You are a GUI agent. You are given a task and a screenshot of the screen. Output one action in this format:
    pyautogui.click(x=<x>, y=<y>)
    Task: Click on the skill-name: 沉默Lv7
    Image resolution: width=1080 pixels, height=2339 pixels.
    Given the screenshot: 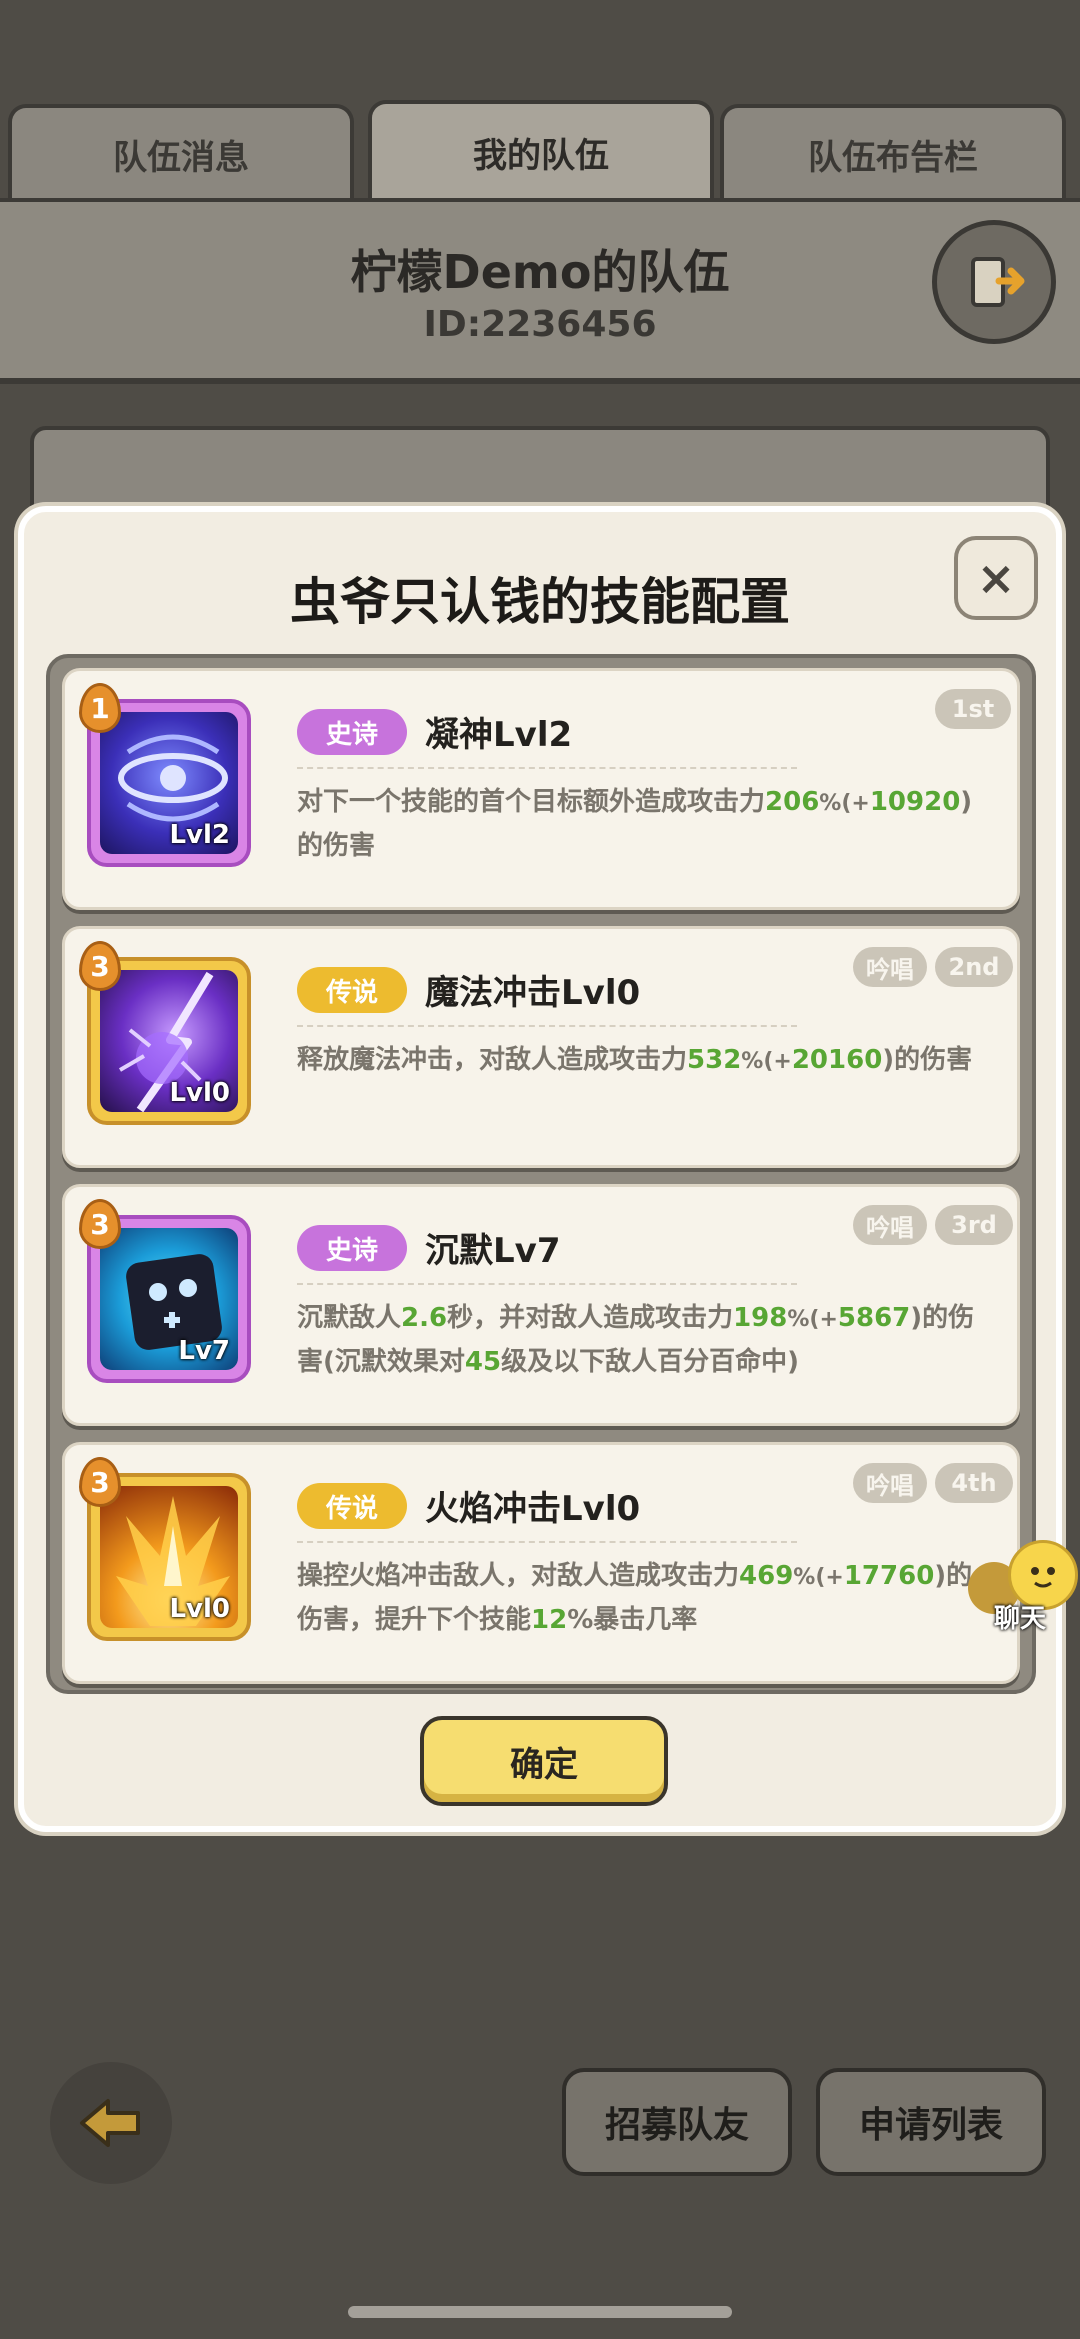 What is the action you would take?
    pyautogui.click(x=493, y=1251)
    